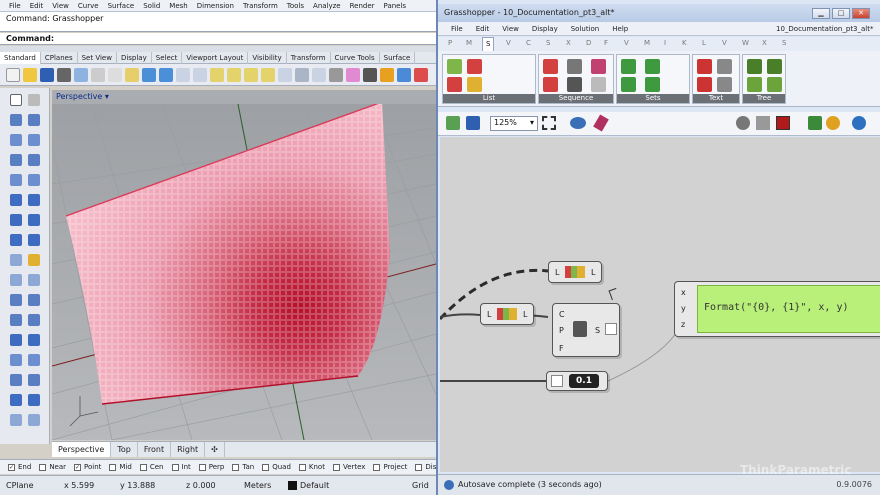 This screenshot has height=495, width=880. Describe the element at coordinates (149, 74) in the screenshot. I see `undo-icon` at that location.